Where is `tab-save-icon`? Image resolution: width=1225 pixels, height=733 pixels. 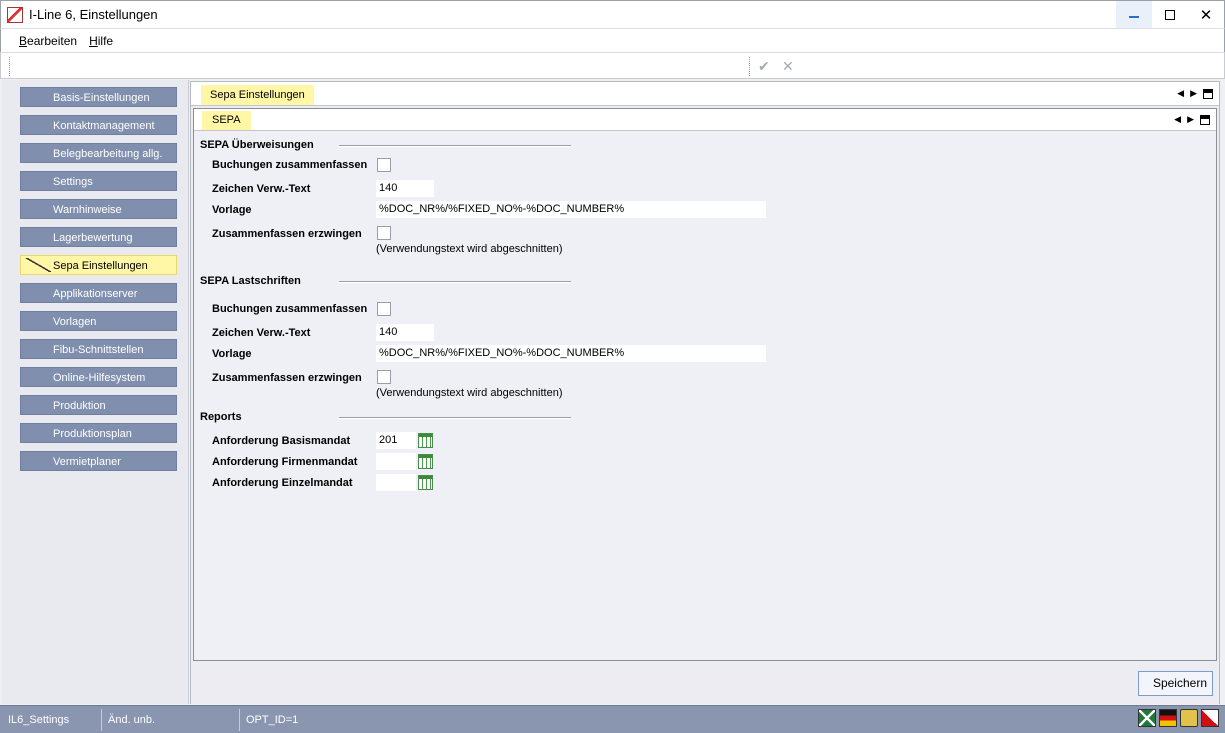 tab-save-icon is located at coordinates (1208, 93).